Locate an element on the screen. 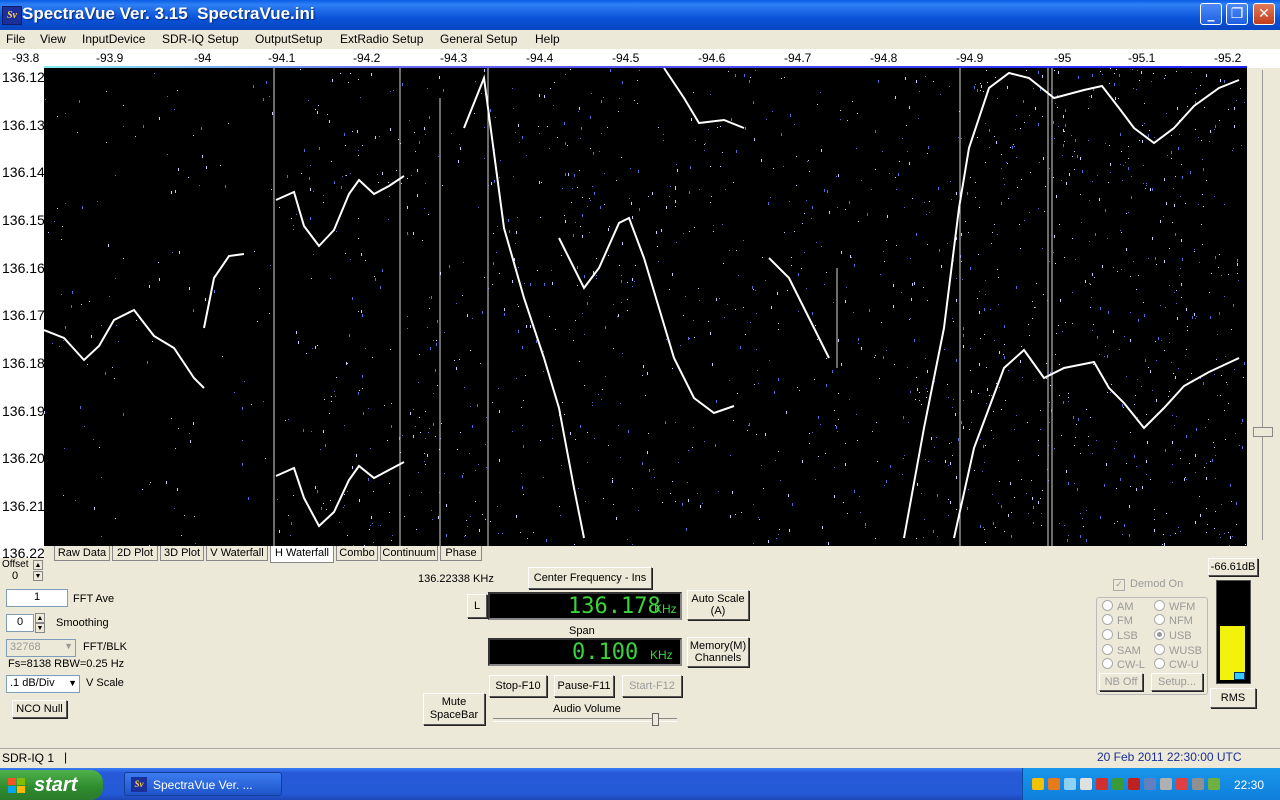 The width and height of the screenshot is (1280, 800). tab-v-waterfall: V Waterfall is located at coordinates (237, 553).